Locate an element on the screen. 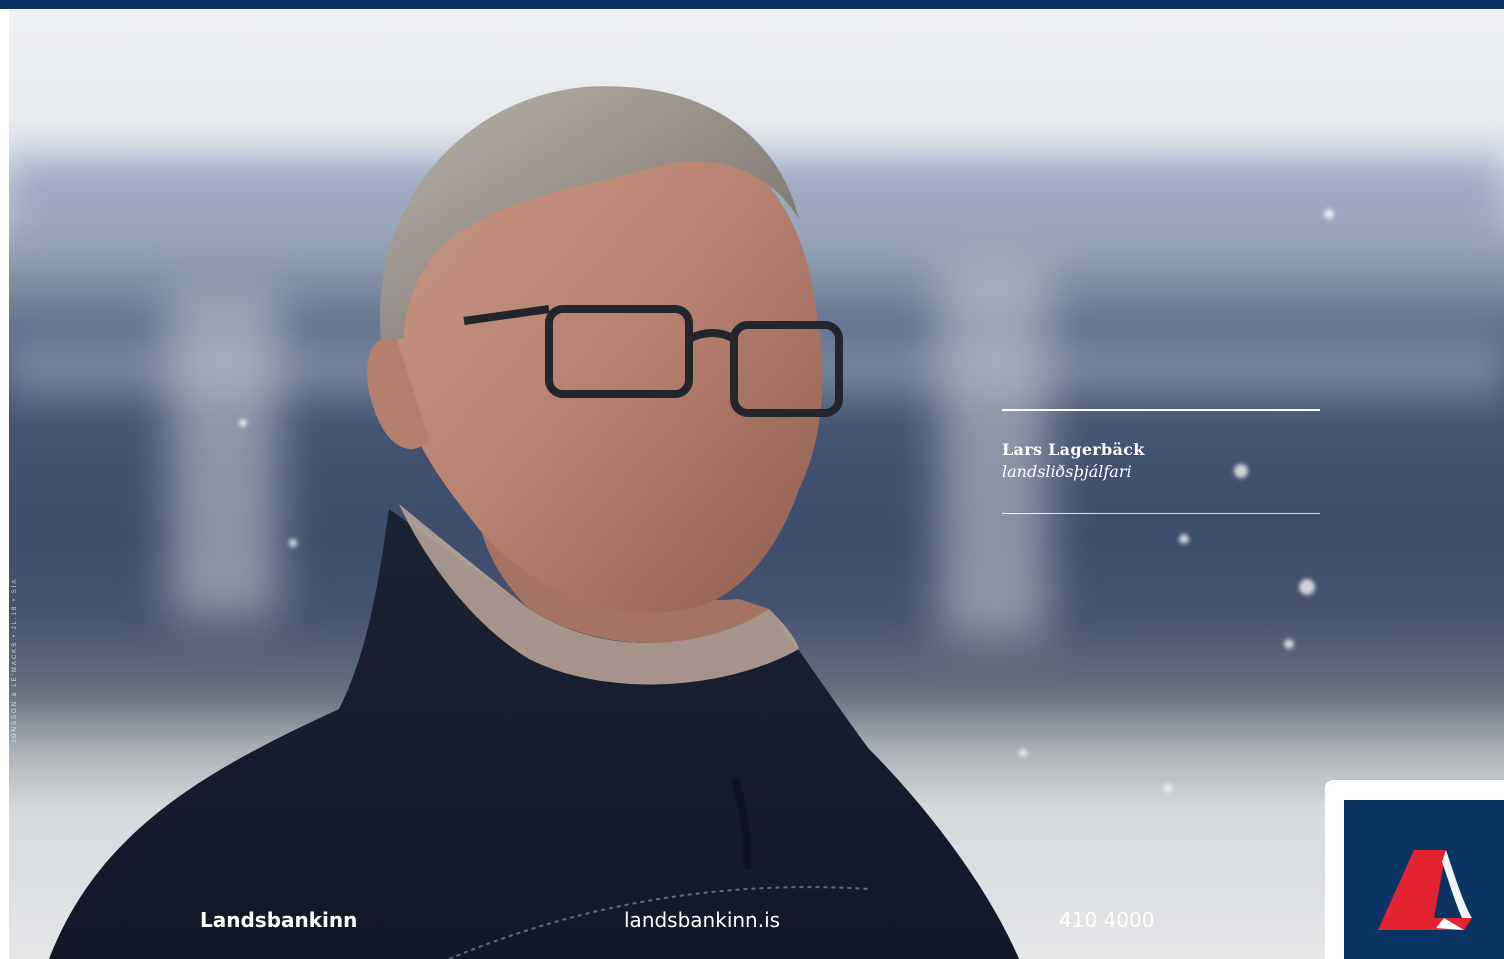  caption-divider-bottom is located at coordinates (1161, 513).